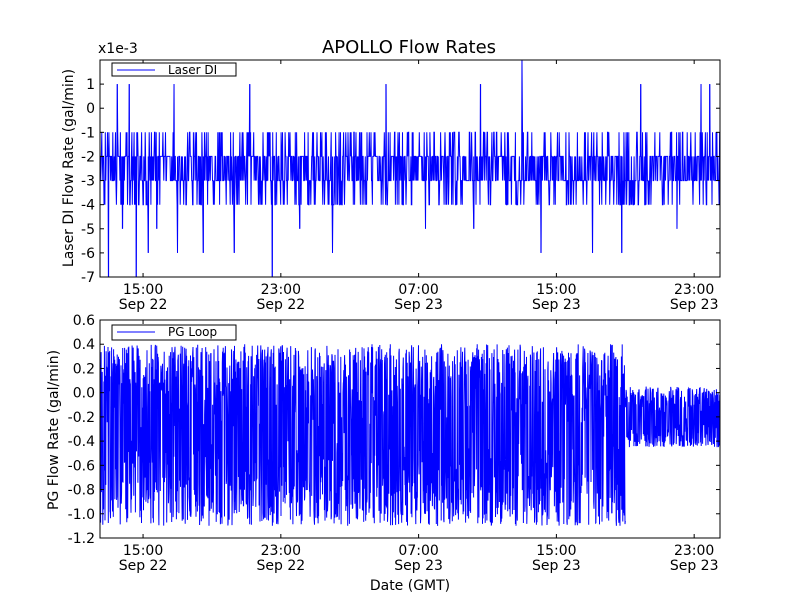 The image size is (800, 600). What do you see at coordinates (81, 418) in the screenshot?
I see `y-tick-label: -0.2` at bounding box center [81, 418].